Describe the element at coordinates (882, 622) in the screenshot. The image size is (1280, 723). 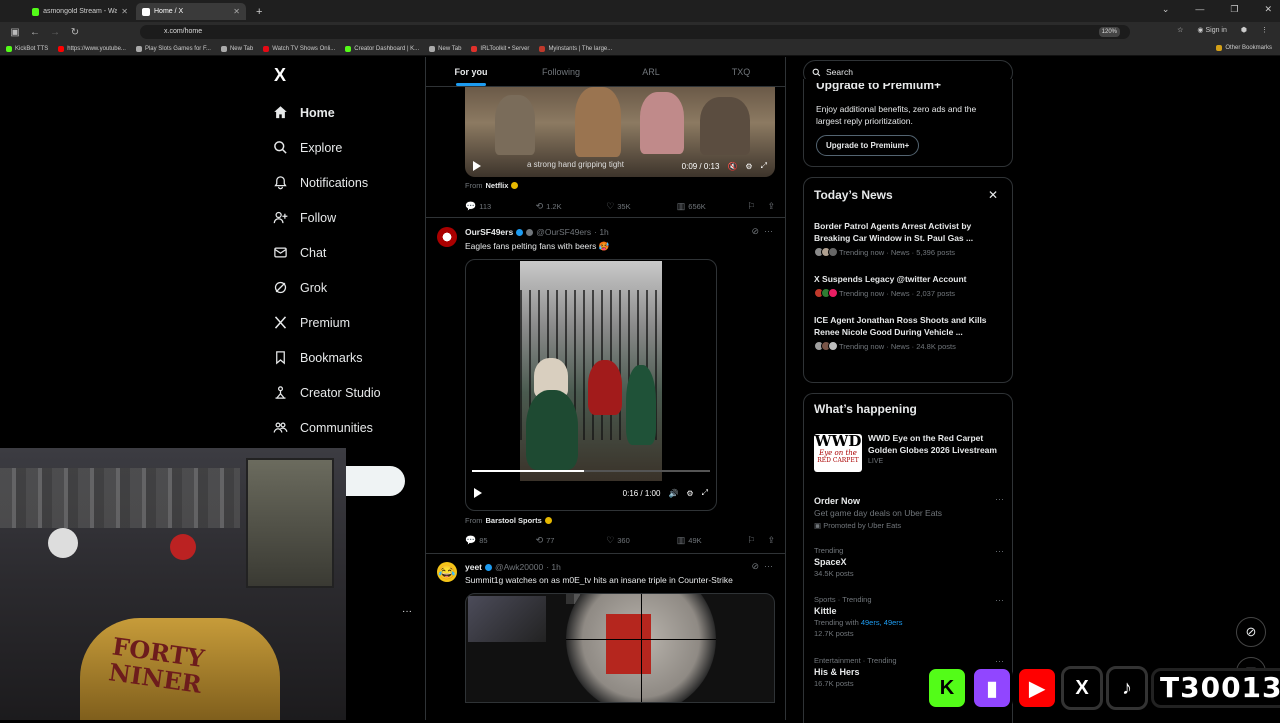
I see `trend-link: 49ers, 49ers` at that location.